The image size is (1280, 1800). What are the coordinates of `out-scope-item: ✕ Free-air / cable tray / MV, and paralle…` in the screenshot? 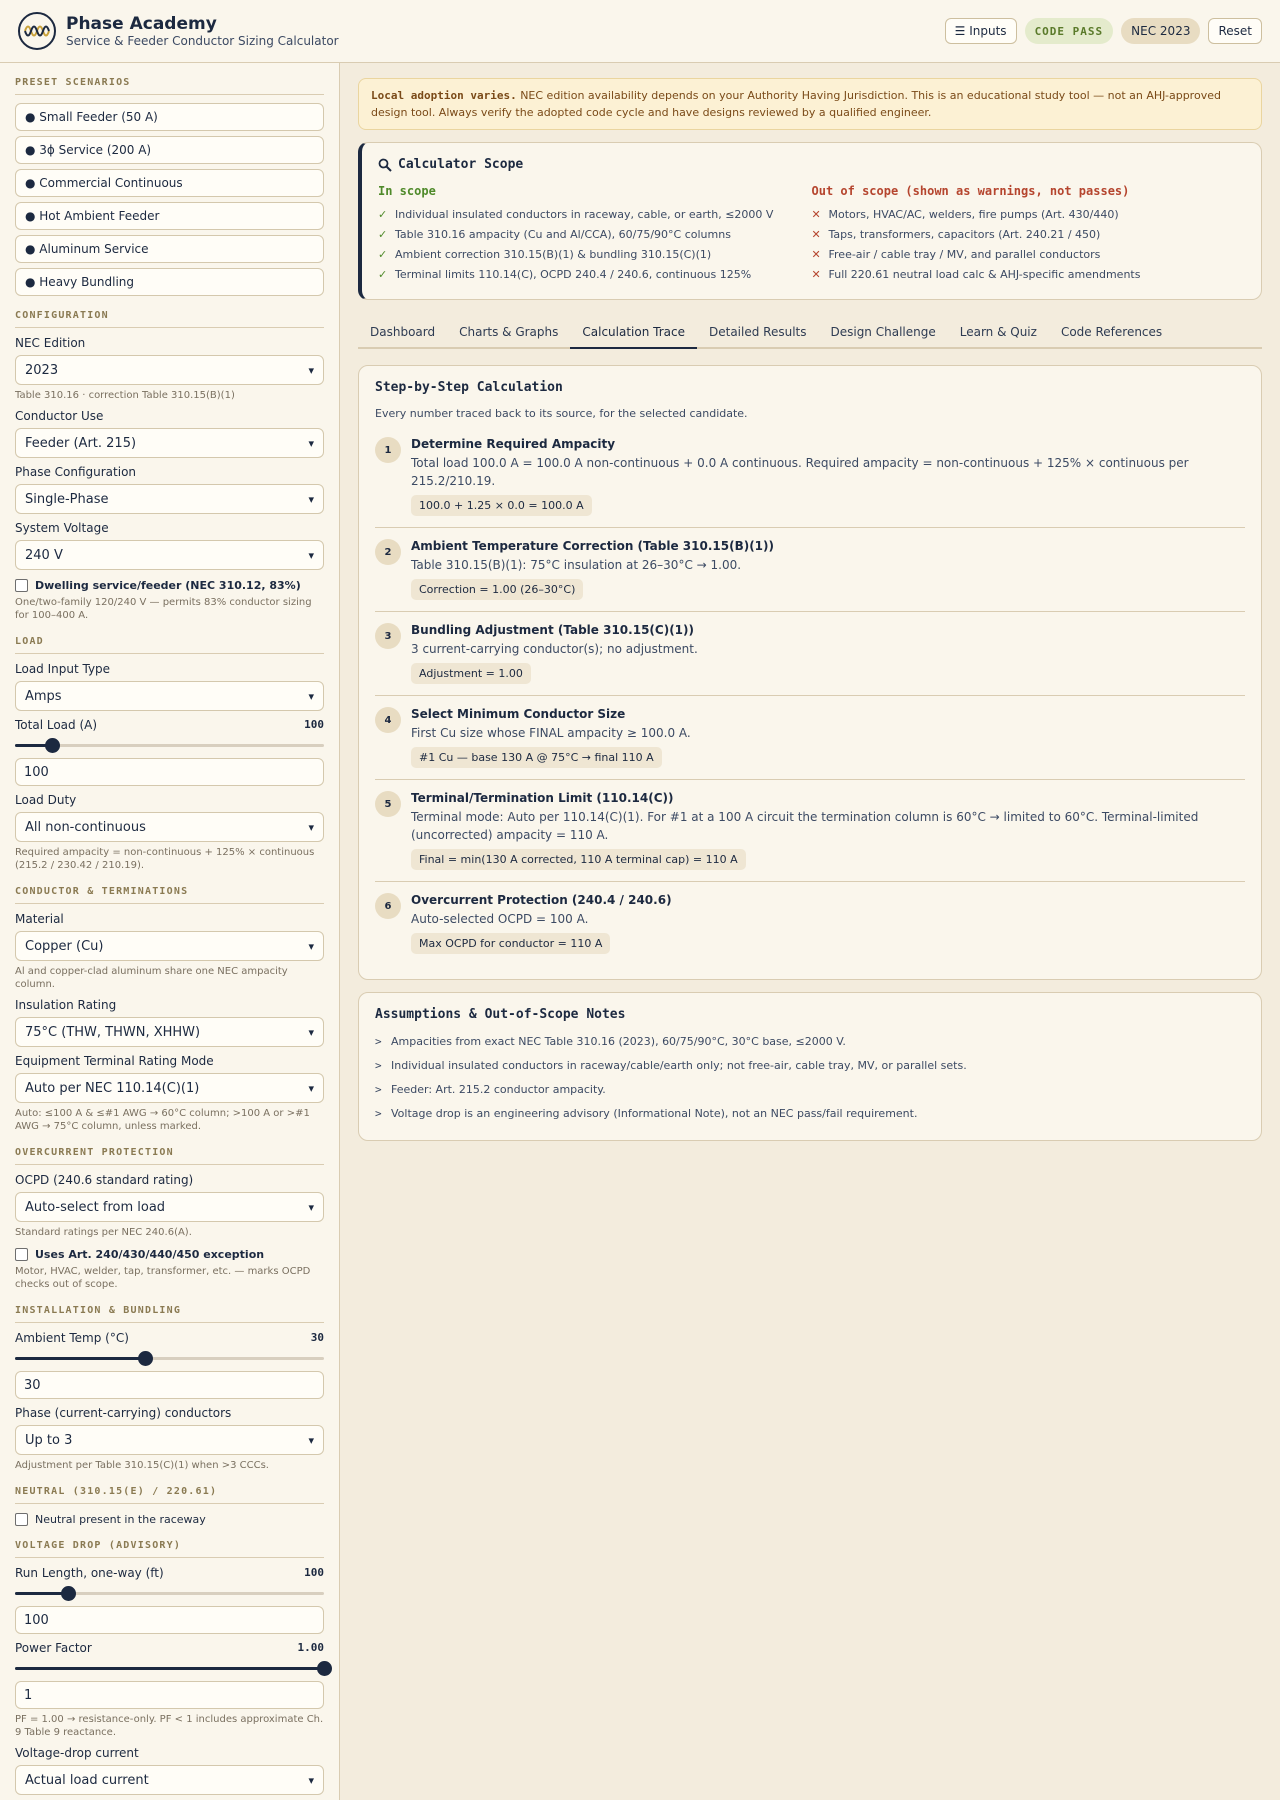 It's located at (1029, 255).